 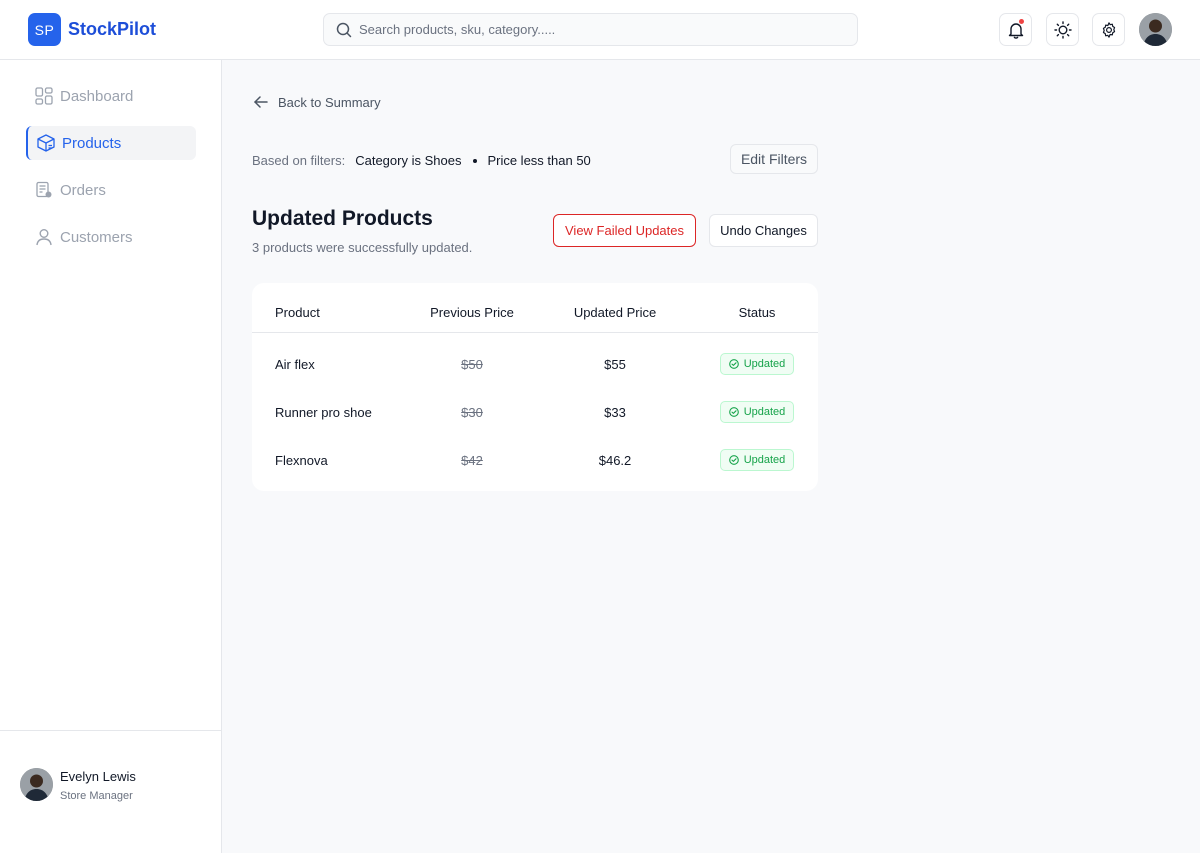 I want to click on filter-category: Category is Shoes, so click(x=408, y=160).